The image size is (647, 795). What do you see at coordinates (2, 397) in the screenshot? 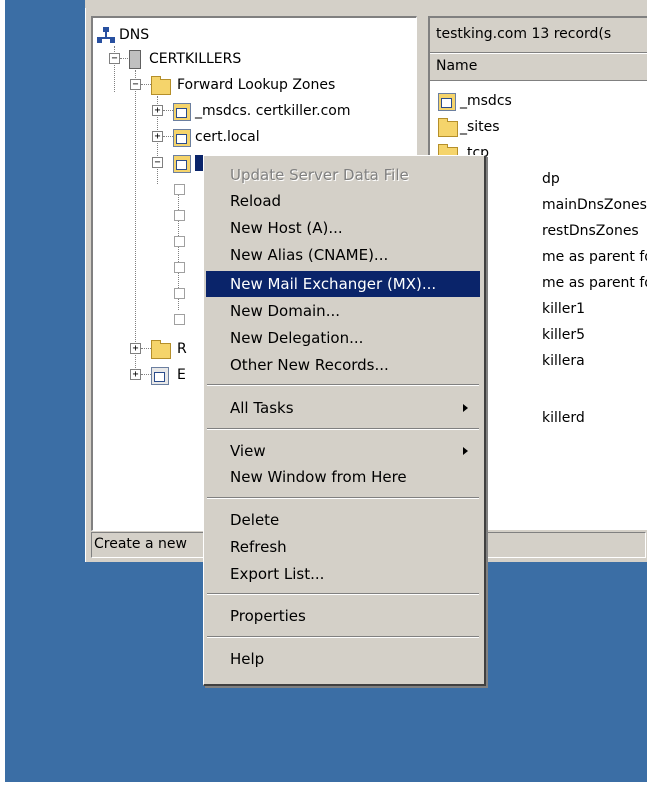
I see `screen-edge-left` at bounding box center [2, 397].